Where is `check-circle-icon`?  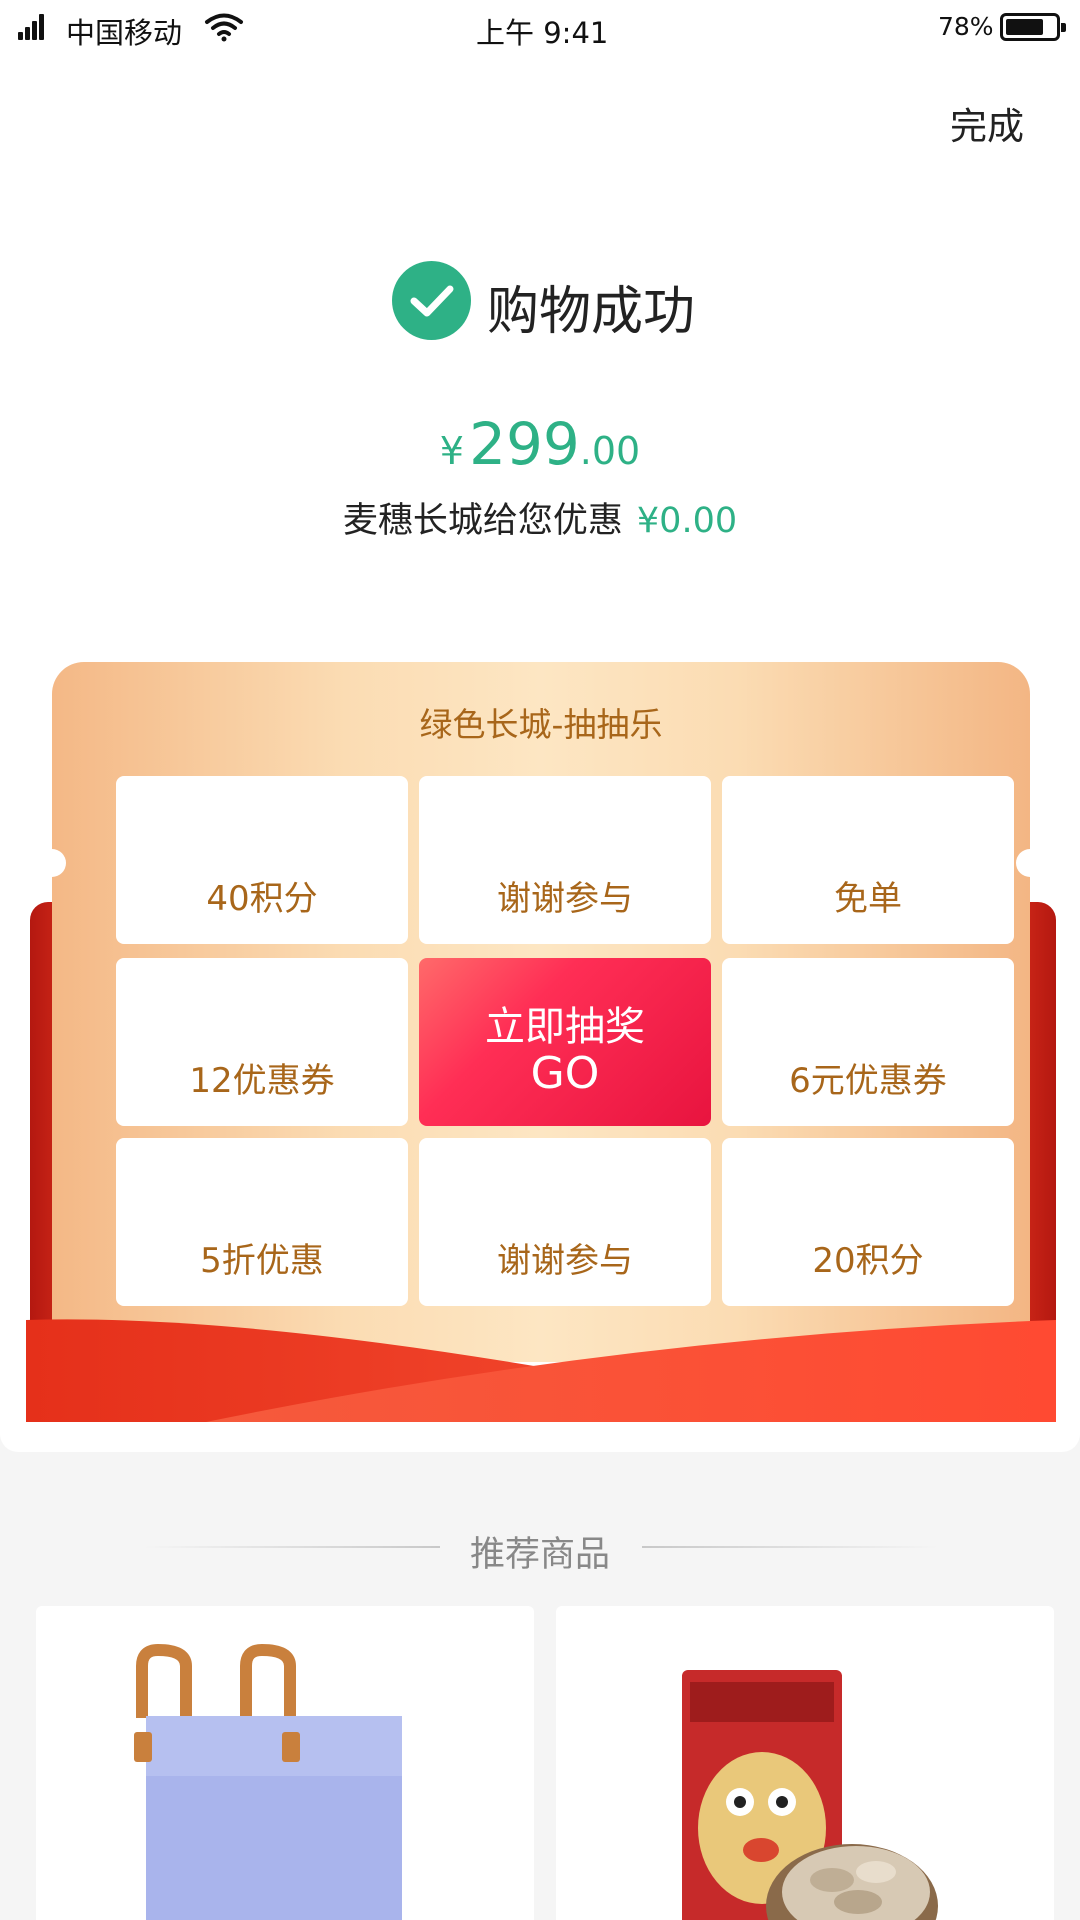
check-circle-icon is located at coordinates (431, 300).